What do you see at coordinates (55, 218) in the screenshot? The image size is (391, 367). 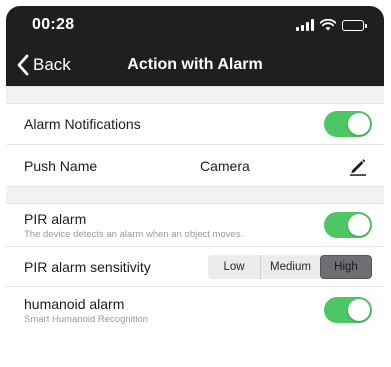 I see `pir-alarm-label: PIR alarm` at bounding box center [55, 218].